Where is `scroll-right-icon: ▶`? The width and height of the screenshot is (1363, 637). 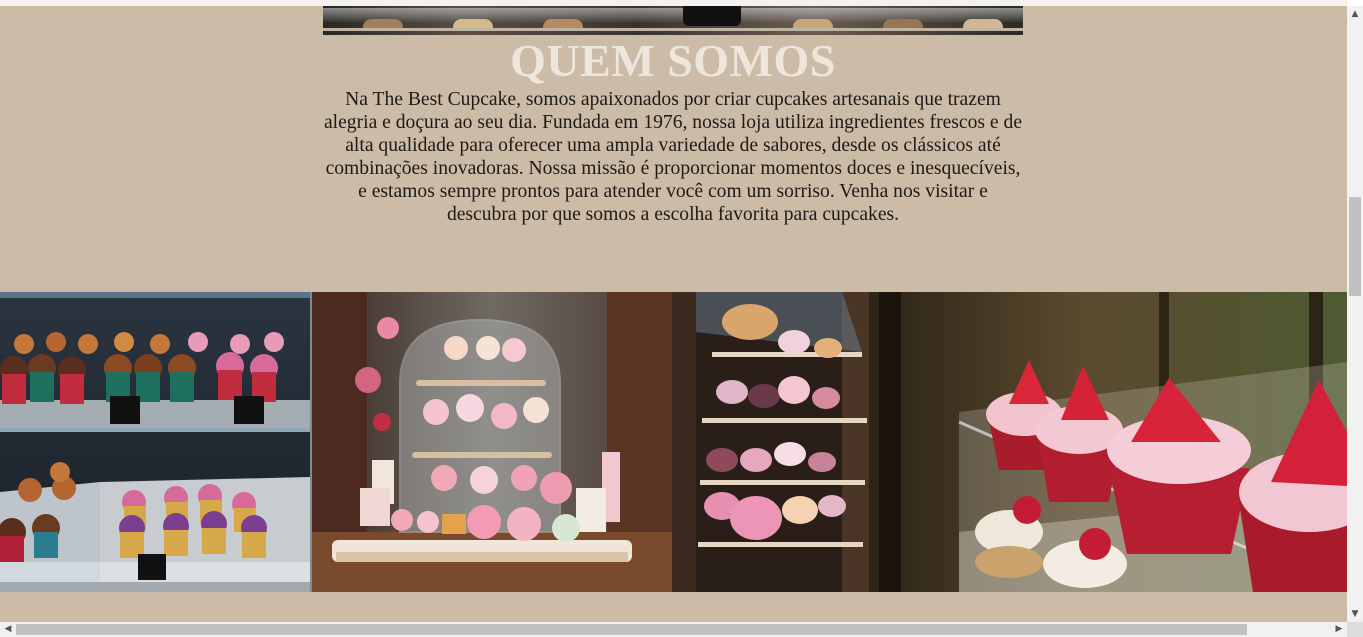 scroll-right-icon: ▶ is located at coordinates (1339, 629).